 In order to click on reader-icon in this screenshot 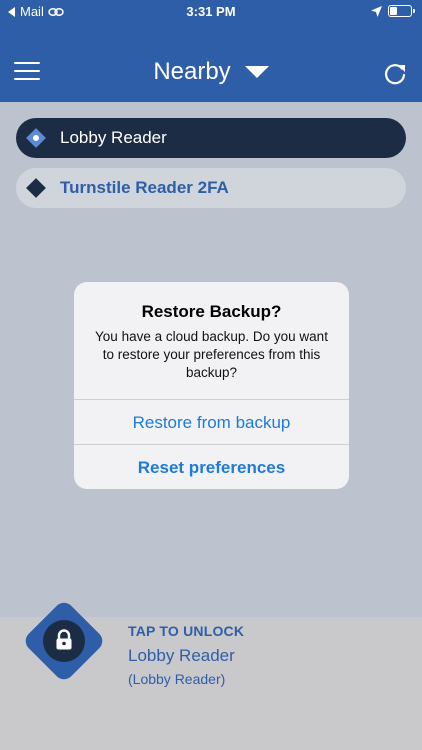, I will do `click(36, 188)`.